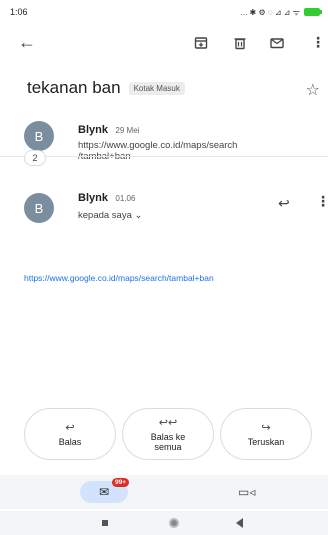 The height and width of the screenshot is (535, 328). I want to click on bottom-navigation: ✉ 99+ ▭◃, so click(164, 492).